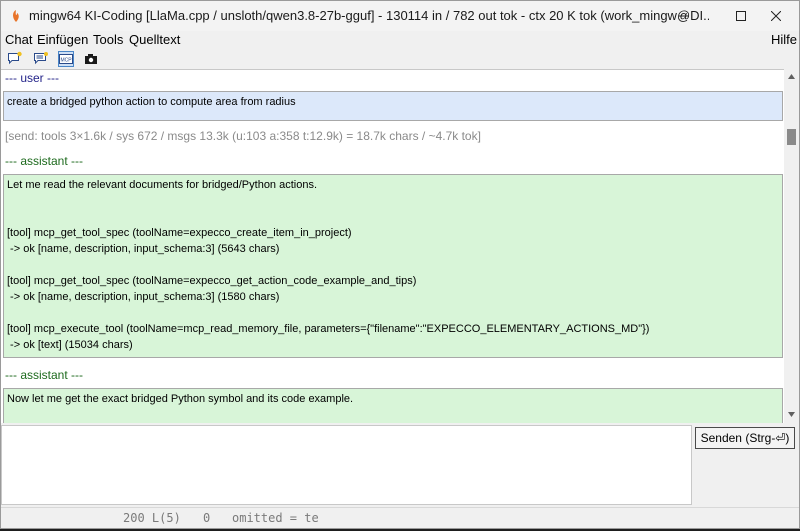 The image size is (800, 531). Describe the element at coordinates (791, 76) in the screenshot. I see `scroll-up-icon` at that location.